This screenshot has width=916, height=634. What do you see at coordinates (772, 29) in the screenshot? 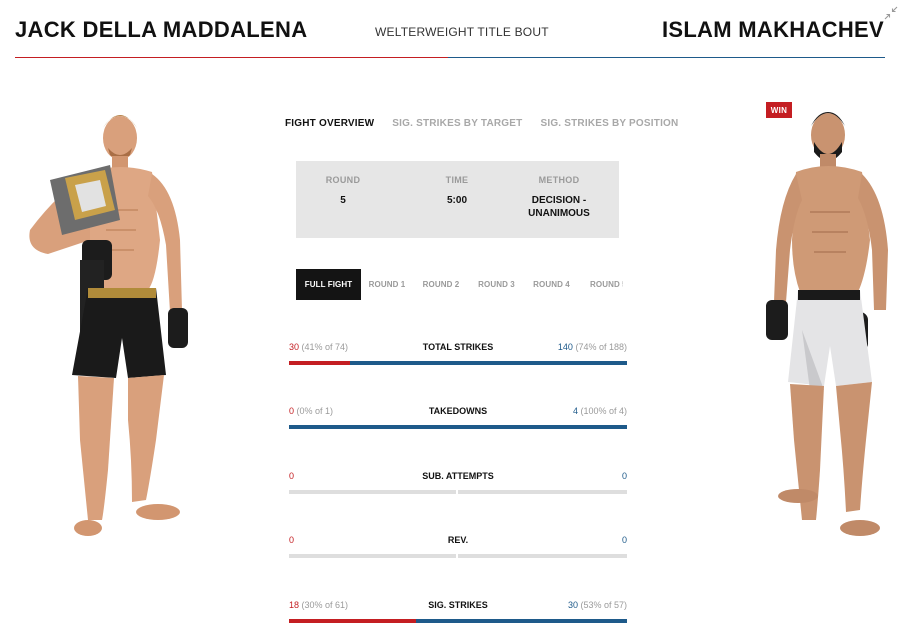
I see `blue-fighter-name: ISLAM MAKHACHEV` at bounding box center [772, 29].